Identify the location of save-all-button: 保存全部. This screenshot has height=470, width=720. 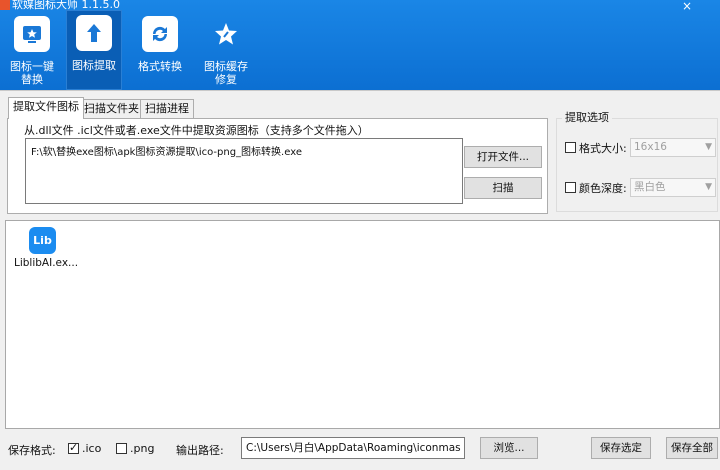
(692, 448).